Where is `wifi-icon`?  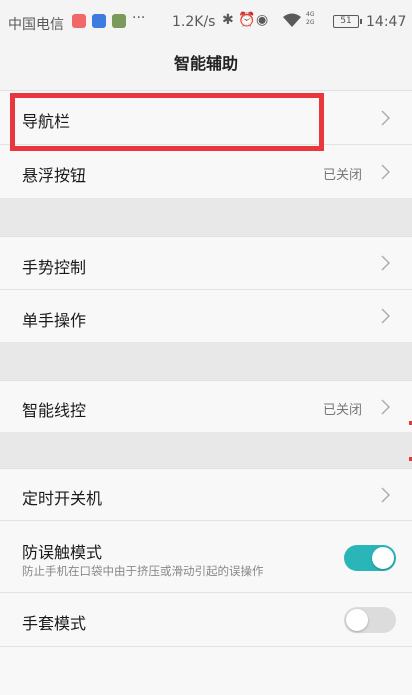
wifi-icon is located at coordinates (292, 22).